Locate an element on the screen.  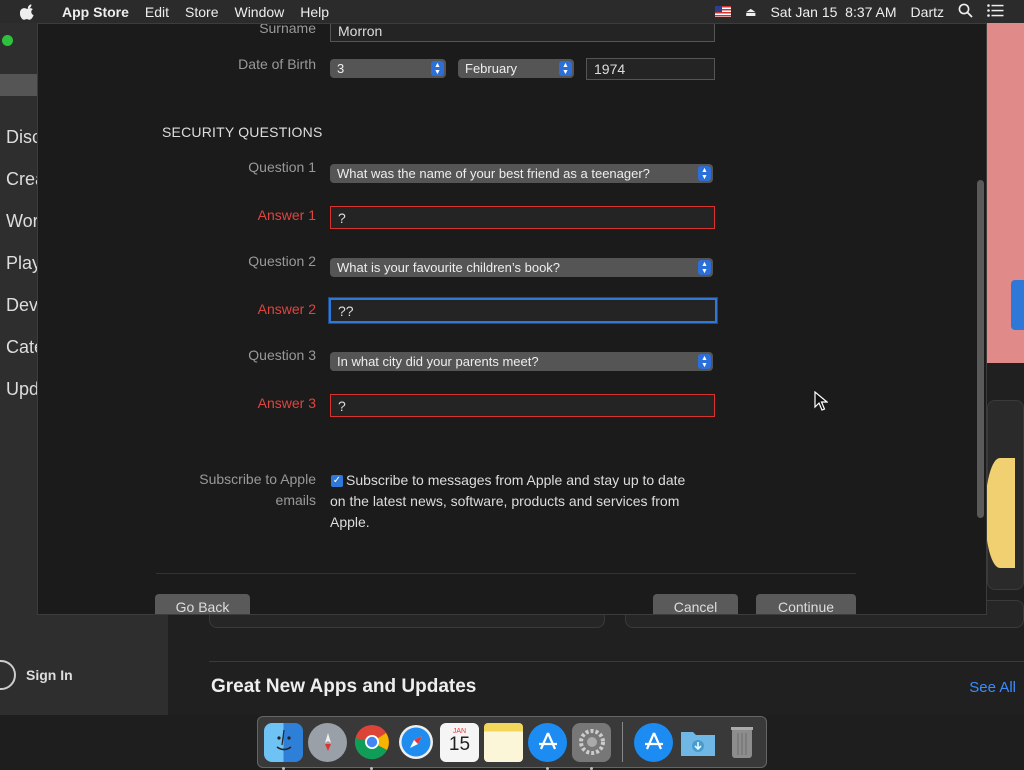
calendar-icon: JAN 15 is located at coordinates (459, 742).